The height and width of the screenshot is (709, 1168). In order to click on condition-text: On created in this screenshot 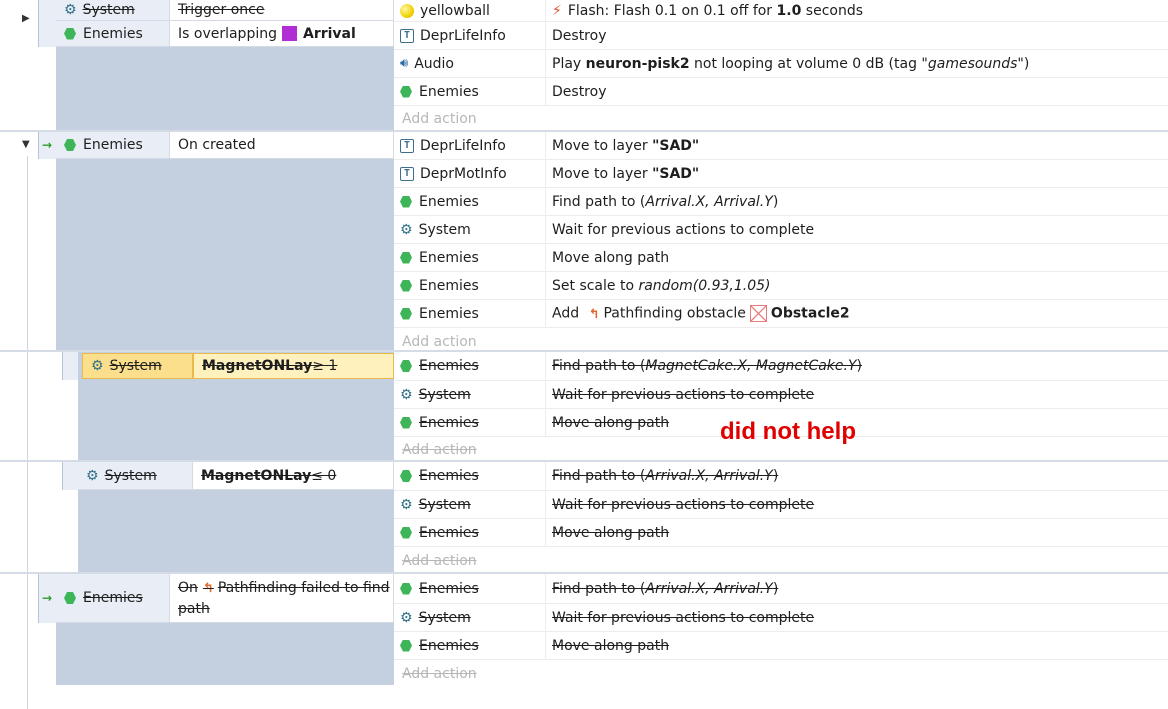, I will do `click(282, 145)`.